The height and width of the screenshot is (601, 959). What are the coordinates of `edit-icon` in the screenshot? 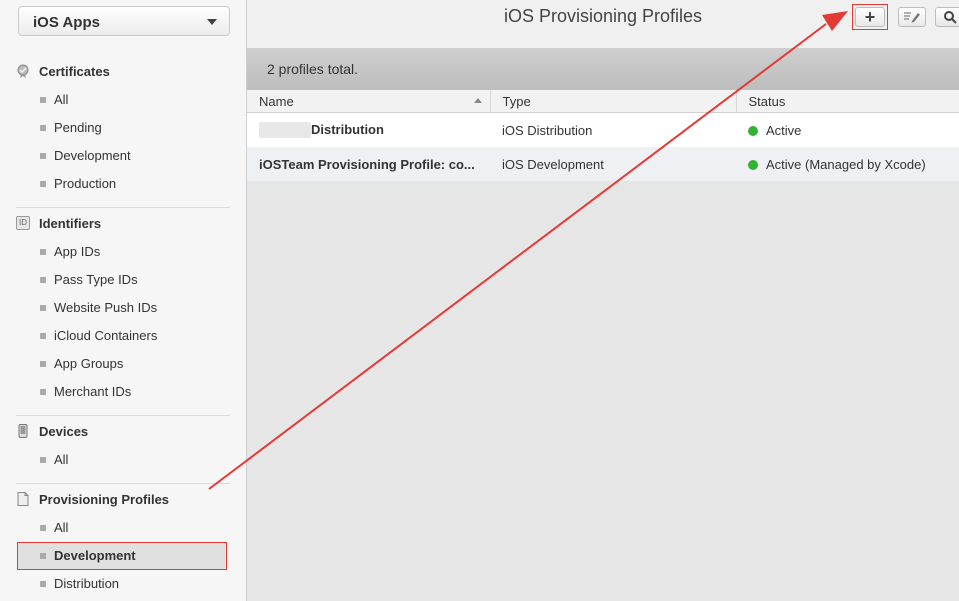 It's located at (912, 17).